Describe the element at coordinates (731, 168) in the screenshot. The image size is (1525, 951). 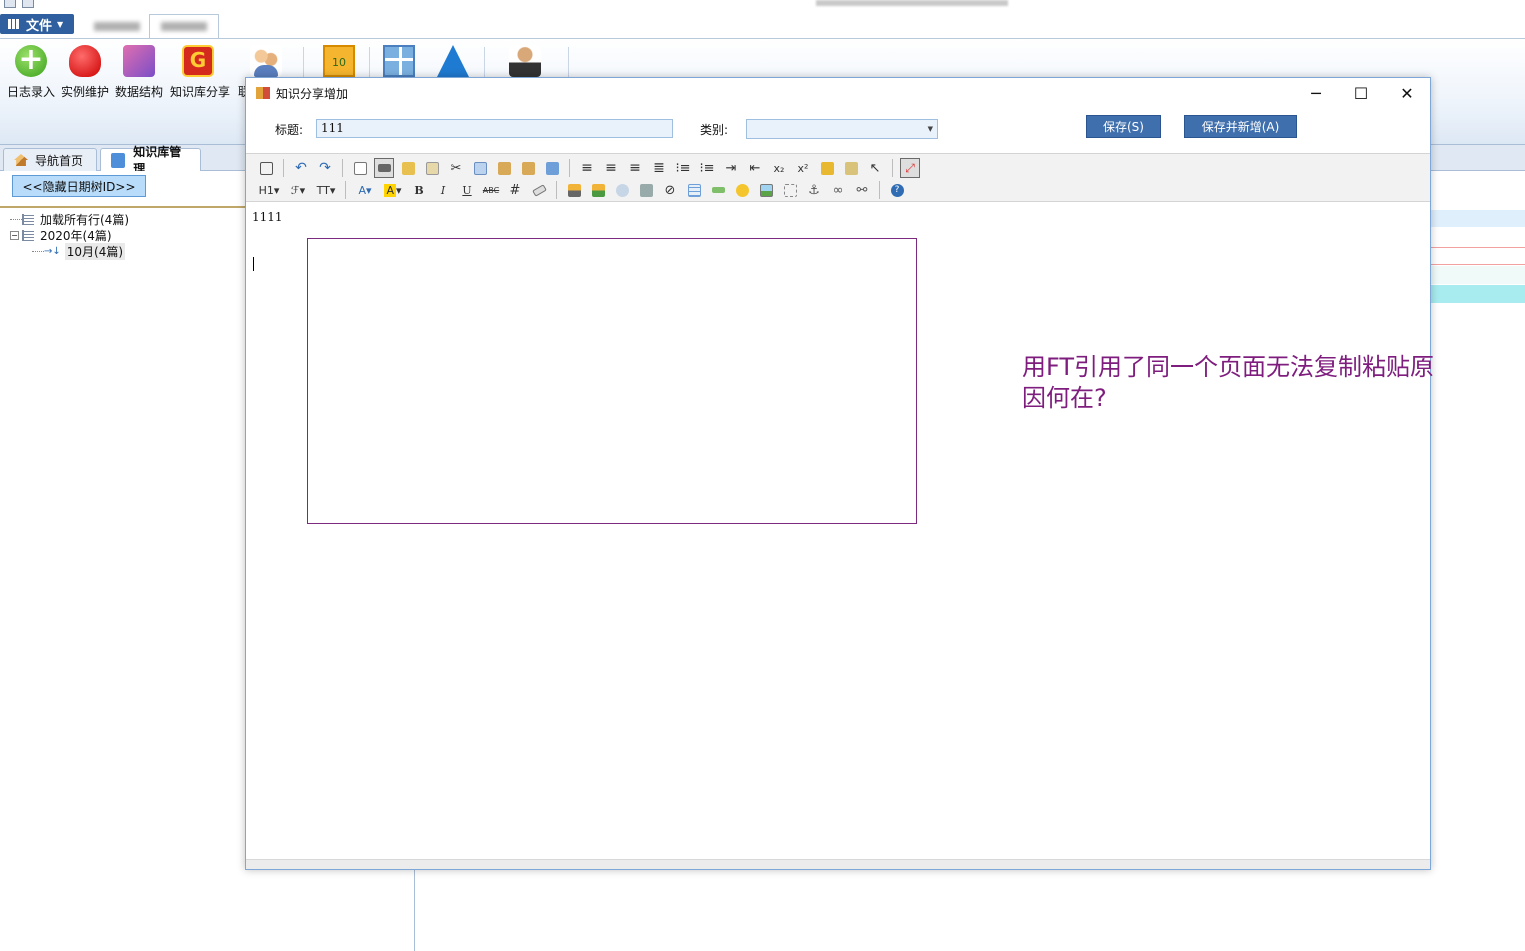
I see `indent-icon: ⇥` at that location.